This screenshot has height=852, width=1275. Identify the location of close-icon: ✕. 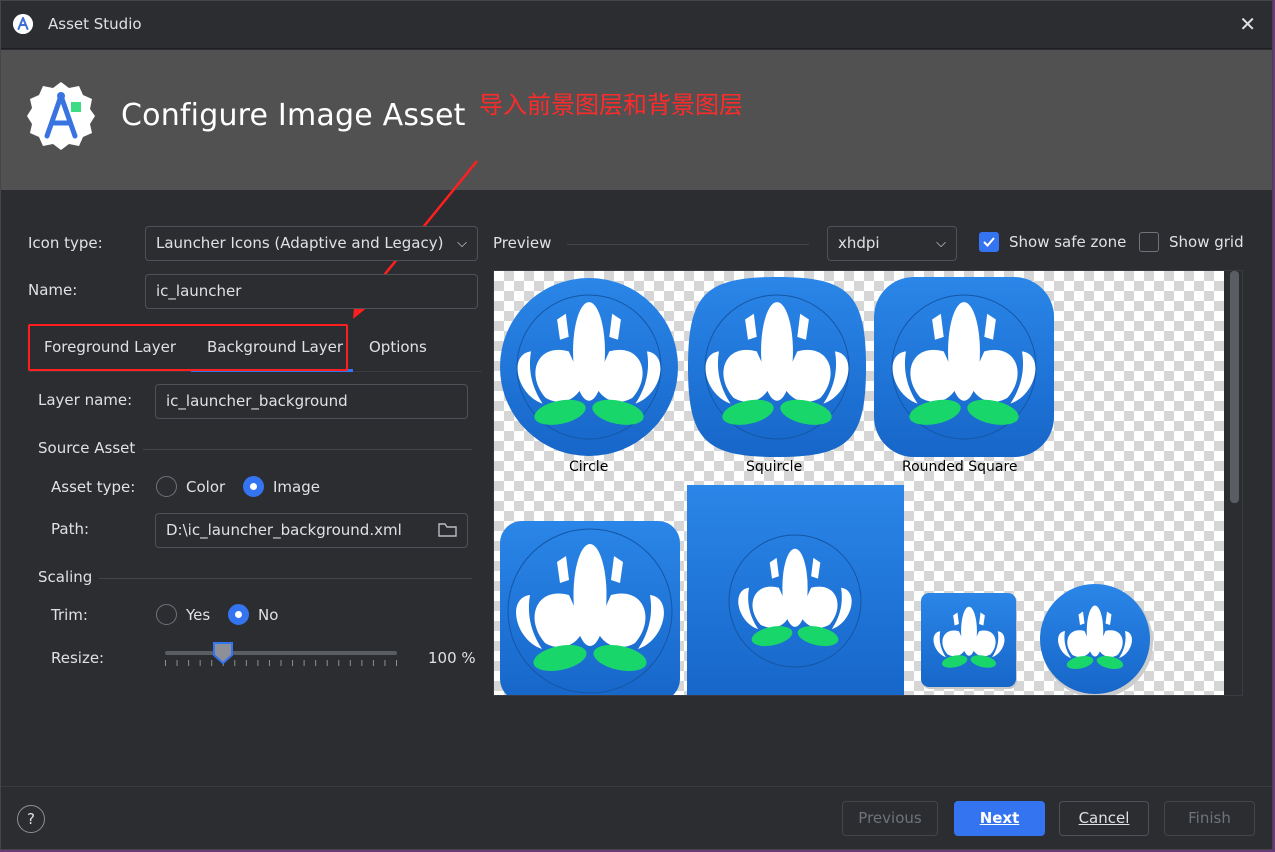
(1247, 24).